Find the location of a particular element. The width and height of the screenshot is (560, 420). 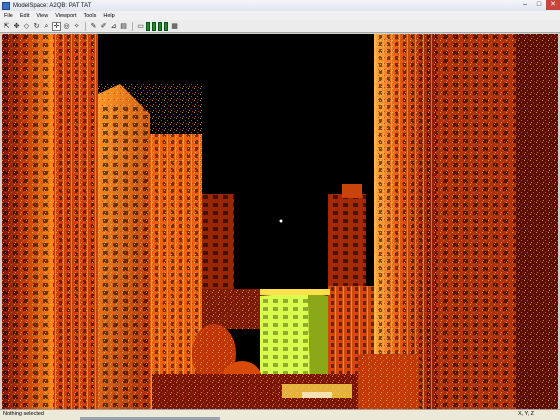

menu-edit: Edit is located at coordinates (24, 16).